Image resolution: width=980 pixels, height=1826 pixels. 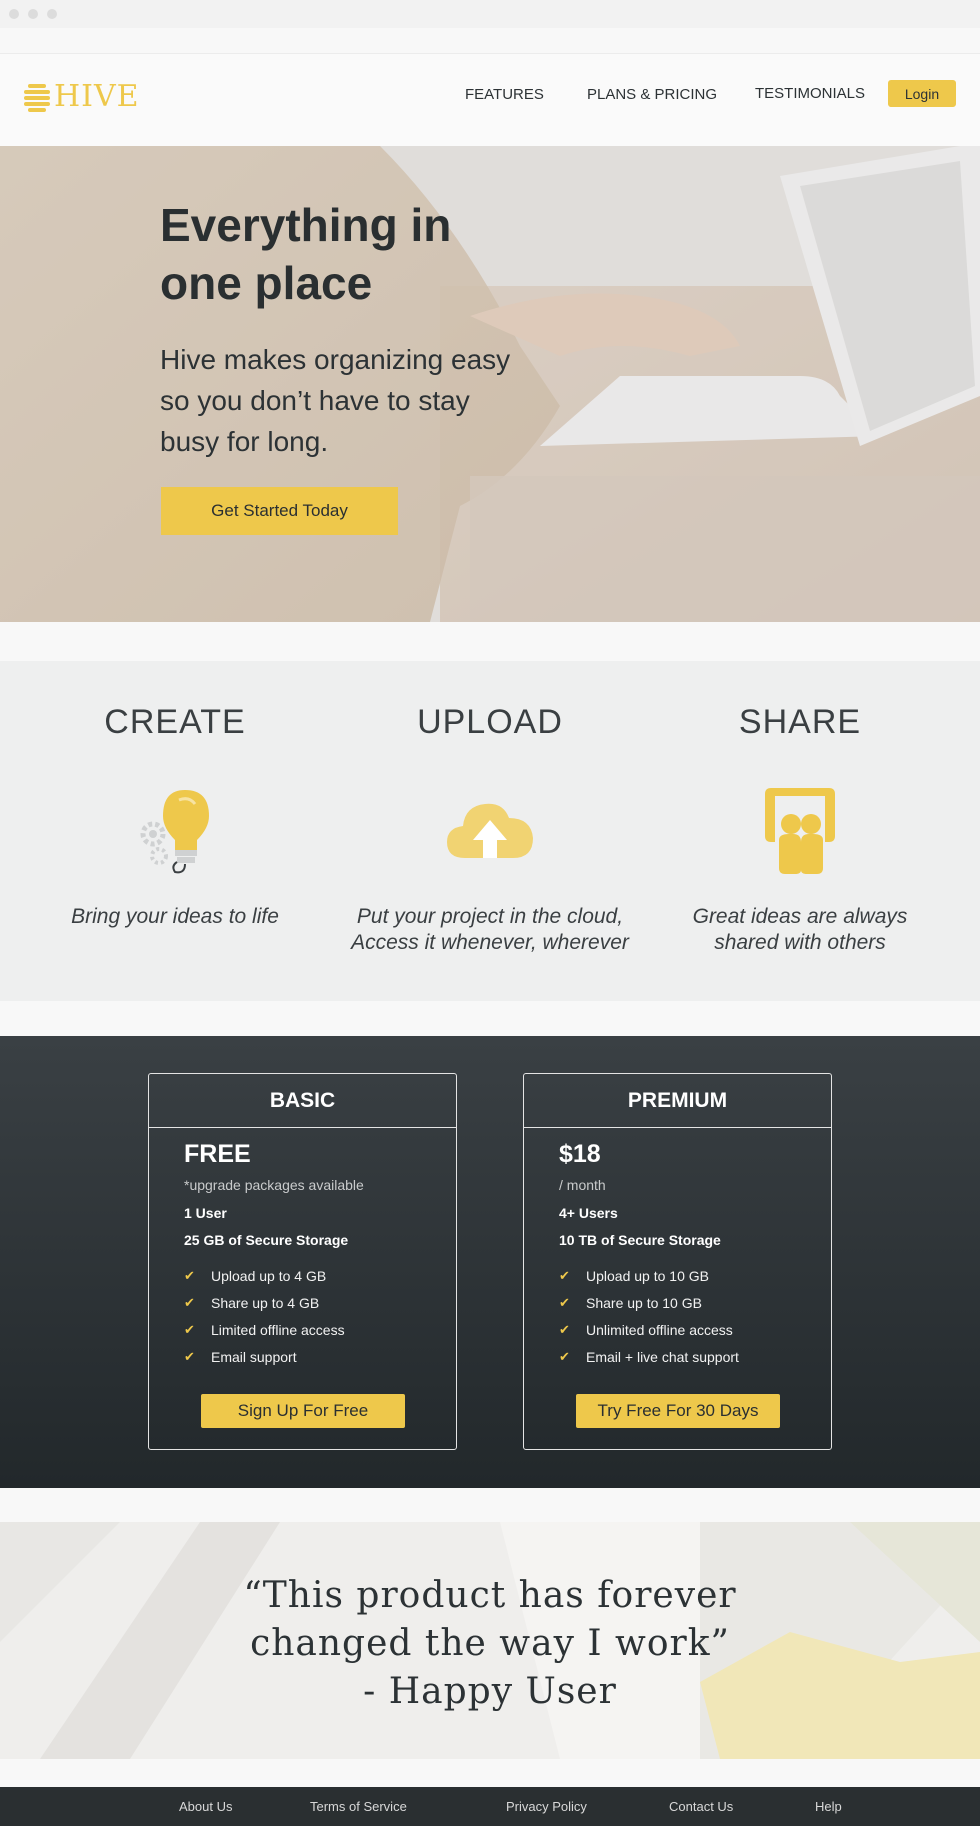 I want to click on plan-price-note: *upgrade packages available, so click(x=274, y=1185).